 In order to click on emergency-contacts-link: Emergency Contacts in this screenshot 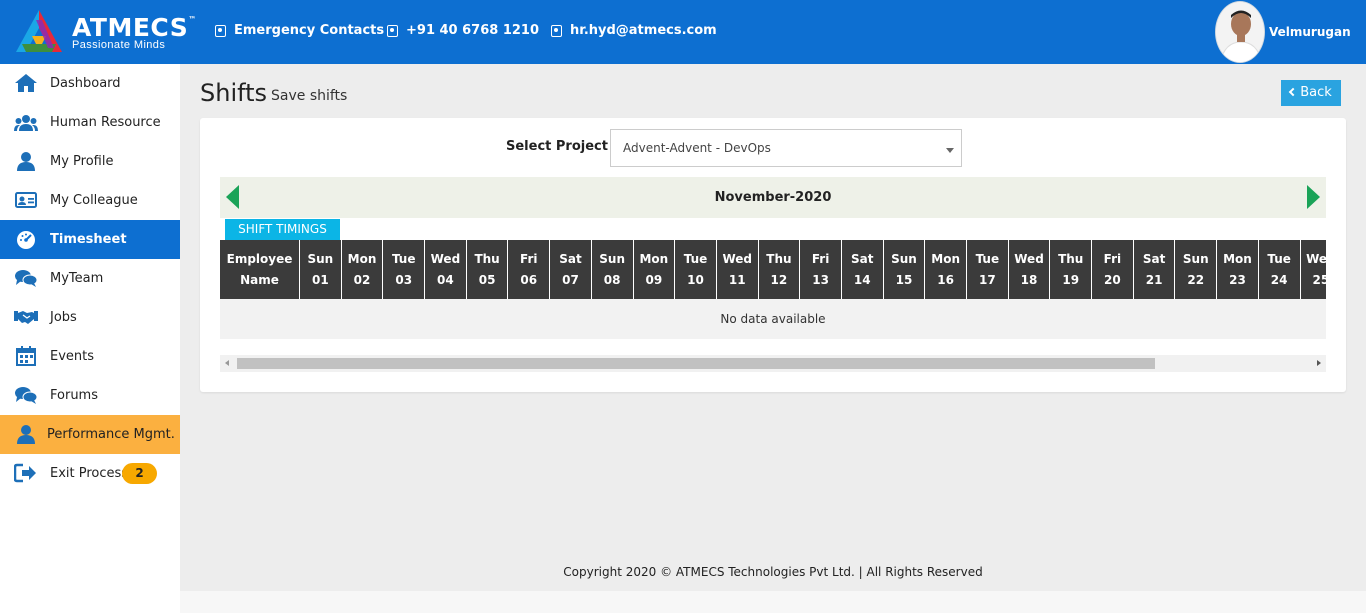, I will do `click(299, 30)`.